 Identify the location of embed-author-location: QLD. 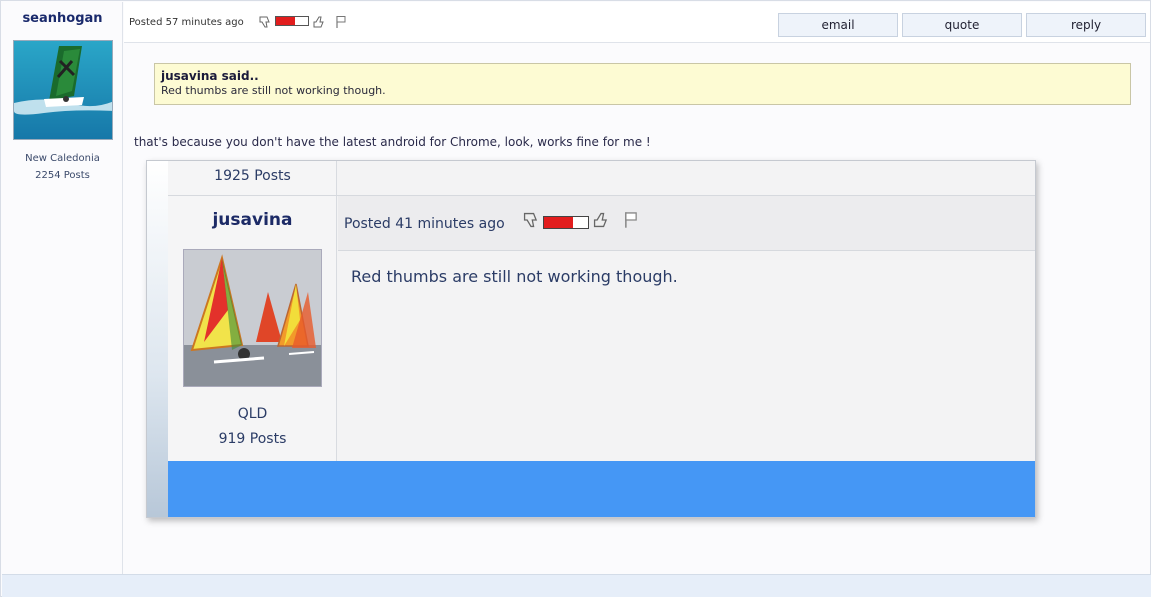
(252, 414).